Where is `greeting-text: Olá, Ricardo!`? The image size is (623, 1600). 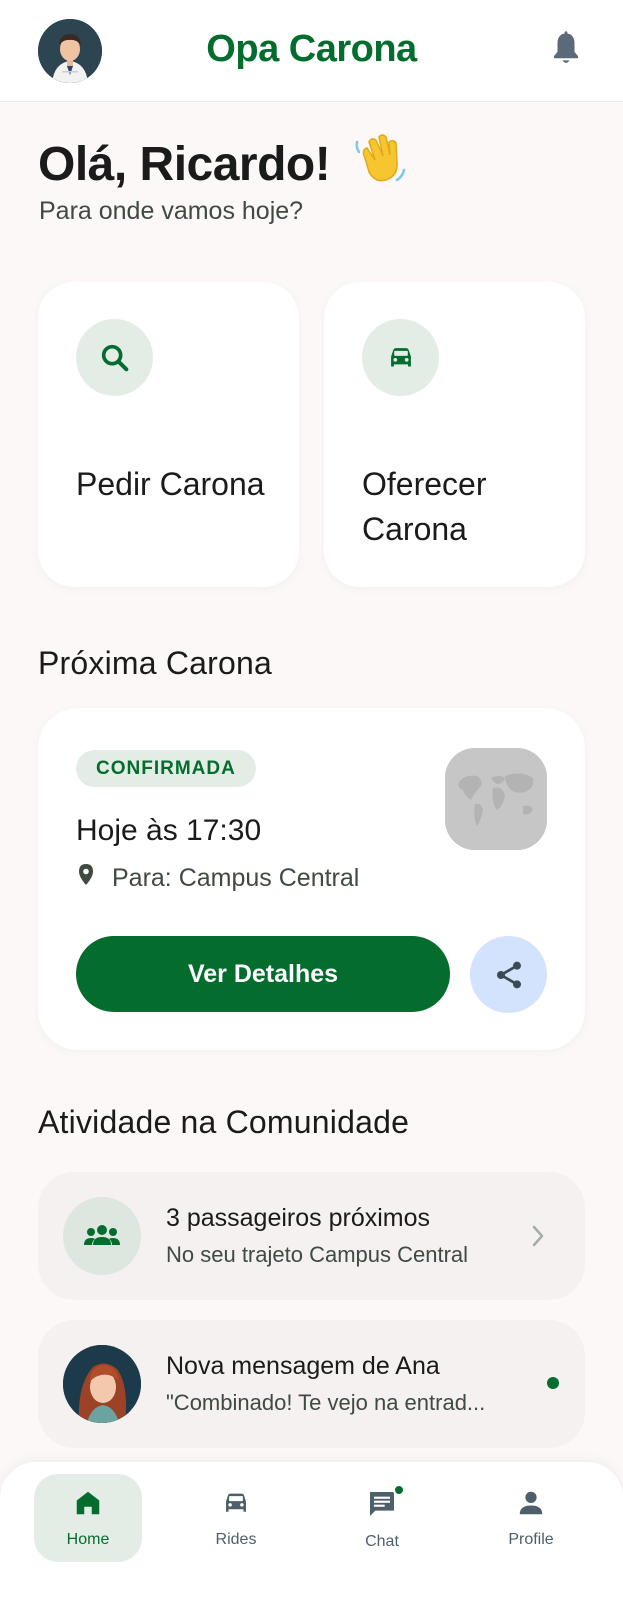
greeting-text: Olá, Ricardo! is located at coordinates (184, 164).